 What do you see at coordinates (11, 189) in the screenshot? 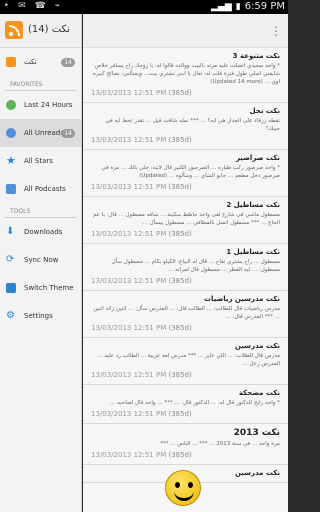
I see `podcast-icon` at bounding box center [11, 189].